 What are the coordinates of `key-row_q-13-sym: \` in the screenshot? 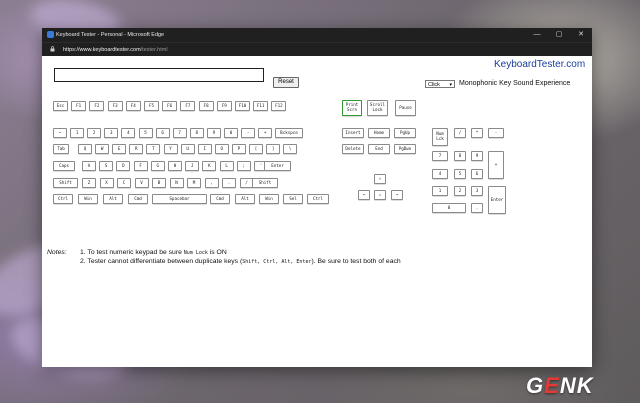 It's located at (290, 149).